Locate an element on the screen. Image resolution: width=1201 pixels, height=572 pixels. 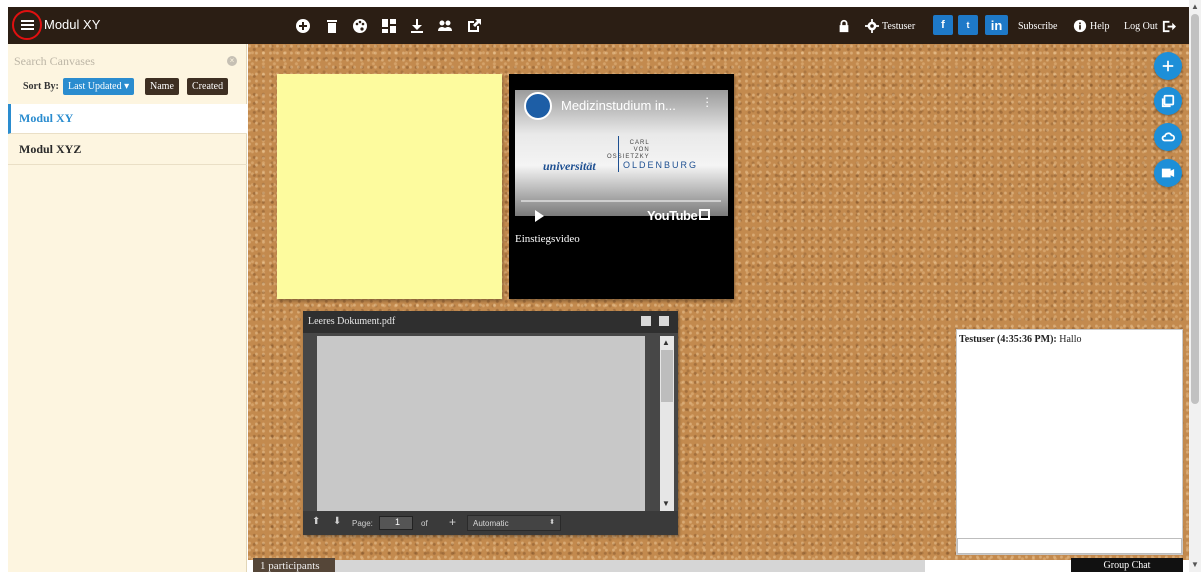
chat-message: Testuser (4:35:36 PM): Hallo is located at coordinates (1020, 339).